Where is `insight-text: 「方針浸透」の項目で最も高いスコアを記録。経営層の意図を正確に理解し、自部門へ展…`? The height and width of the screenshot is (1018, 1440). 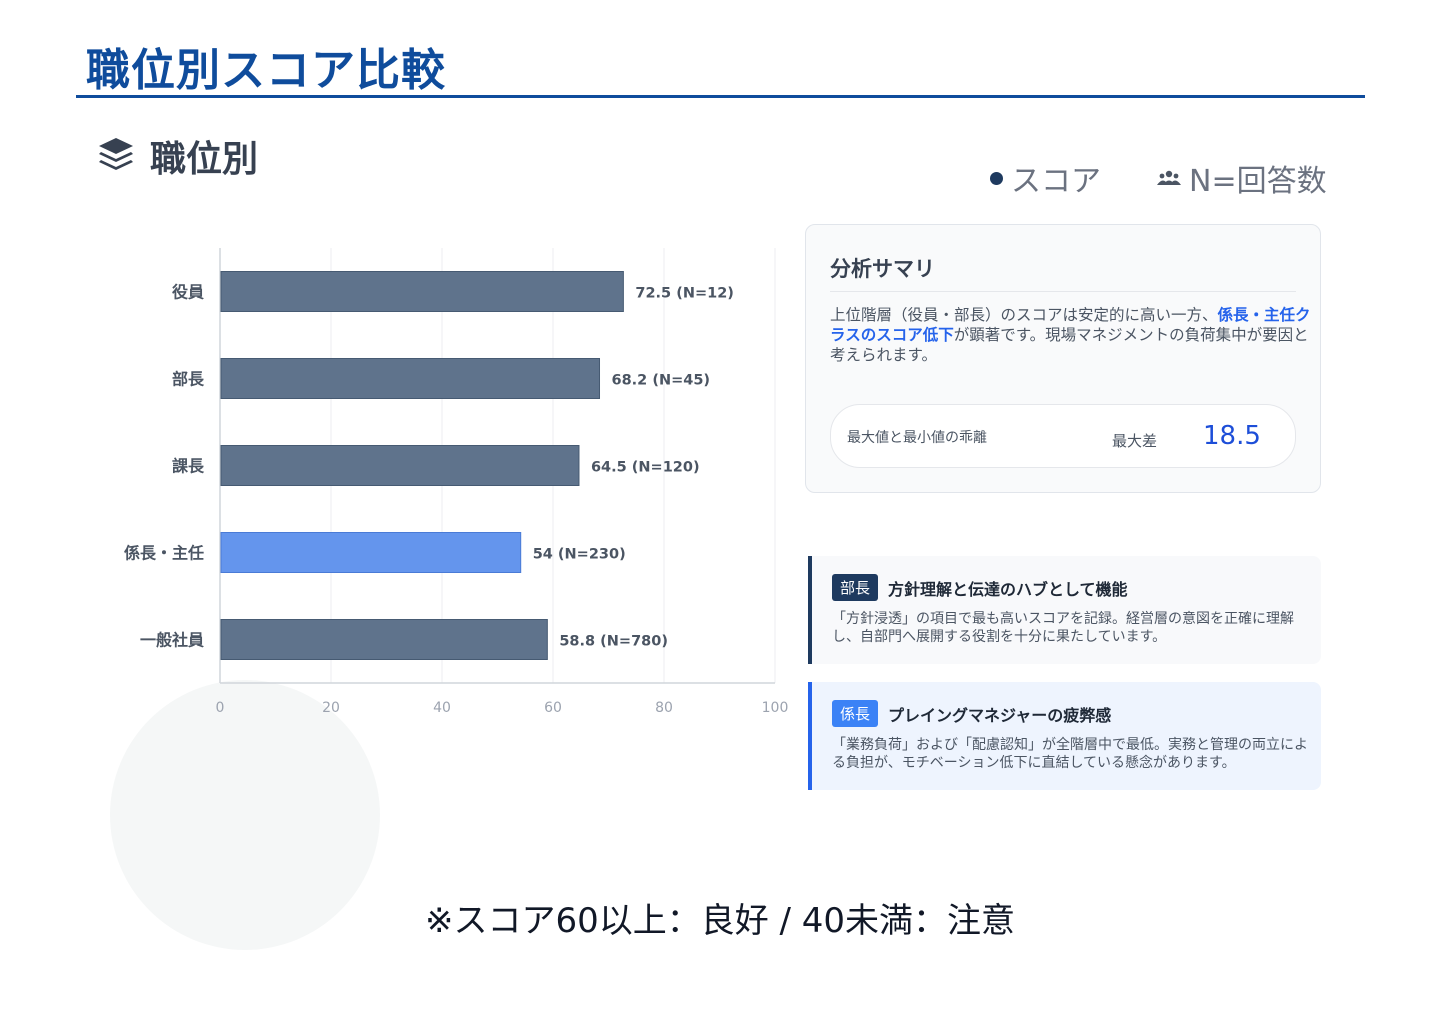
insight-text: 「方針浸透」の項目で最も高いスコアを記録。経営層の意図を正確に理解し、自部門へ展… is located at coordinates (1063, 628).